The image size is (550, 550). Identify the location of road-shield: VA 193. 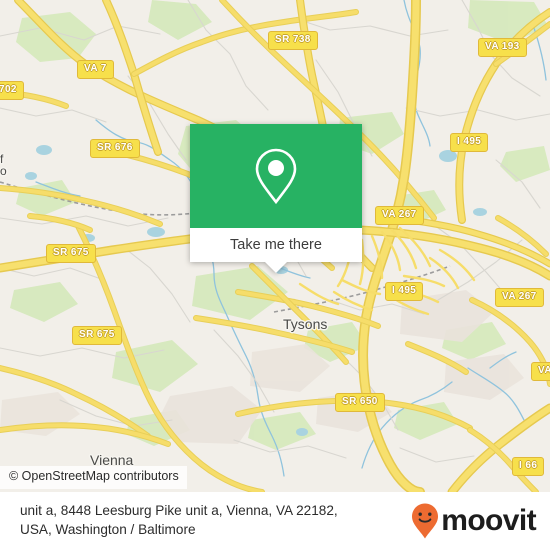
(502, 47).